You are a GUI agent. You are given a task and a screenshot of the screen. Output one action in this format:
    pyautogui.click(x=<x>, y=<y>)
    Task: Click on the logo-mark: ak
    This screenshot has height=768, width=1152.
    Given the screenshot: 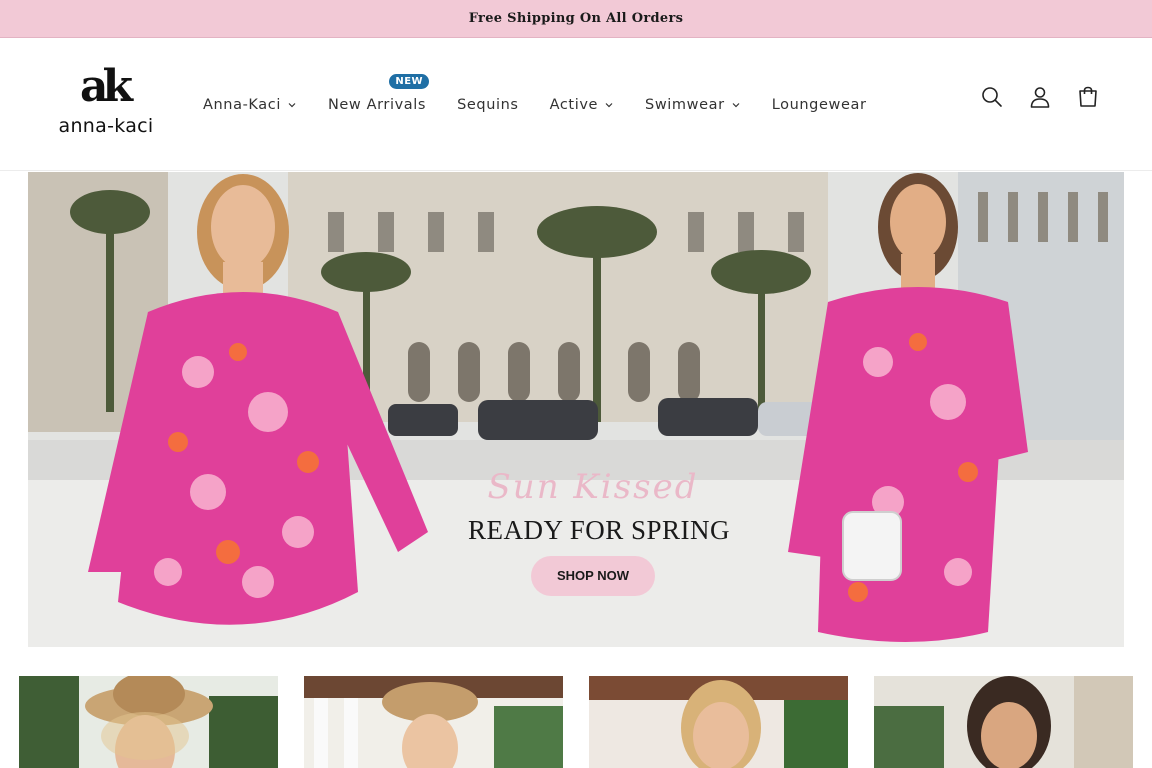 What is the action you would take?
    pyautogui.click(x=106, y=86)
    